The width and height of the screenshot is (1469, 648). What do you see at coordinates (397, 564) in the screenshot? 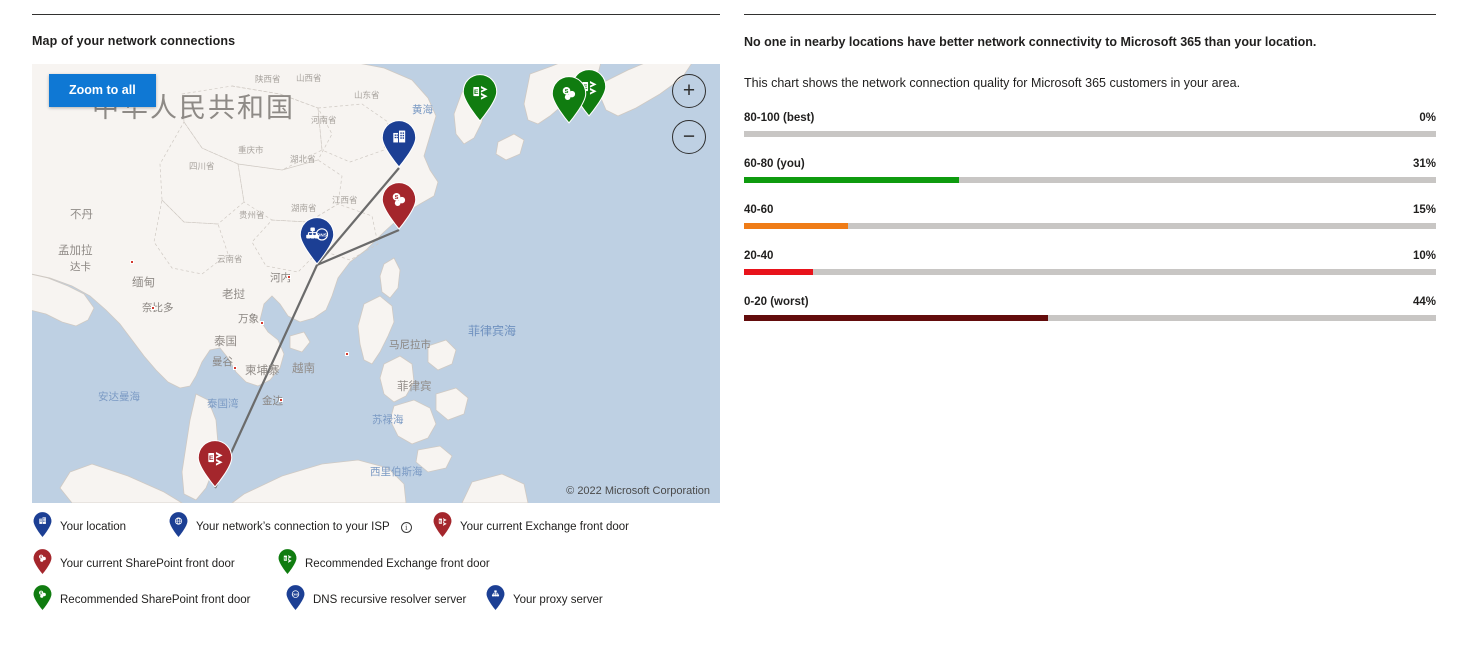
I see `legend-item-label: Recommended Exchange front door` at bounding box center [397, 564].